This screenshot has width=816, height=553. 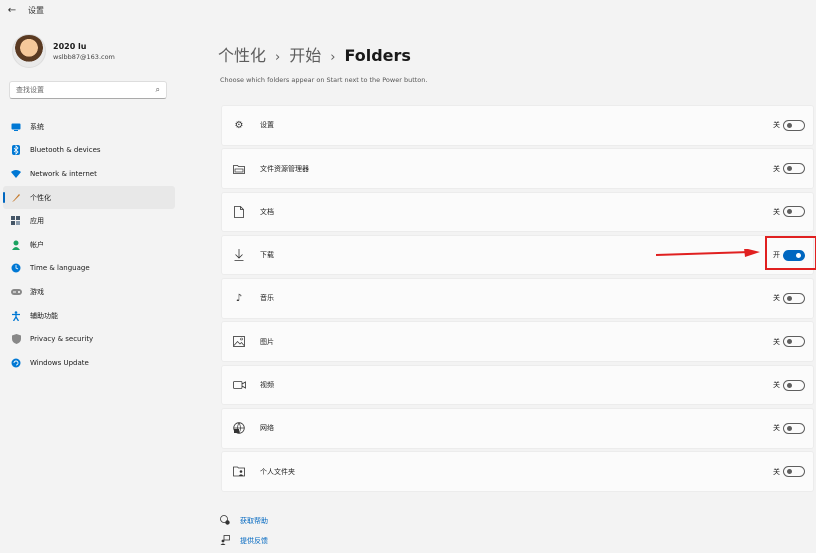 I want to click on sidebar-item-bluetooth: Bluetooth & devices, so click(x=89, y=151).